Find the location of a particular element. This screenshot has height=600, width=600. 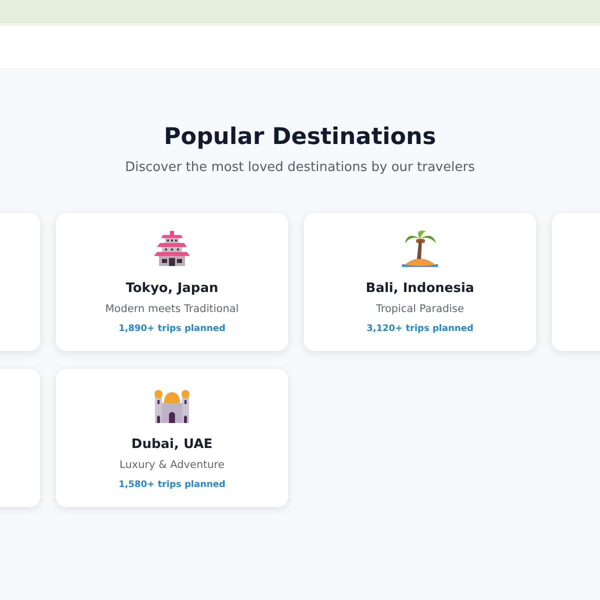

destination-tagline: Luxury & Adventure is located at coordinates (172, 465).